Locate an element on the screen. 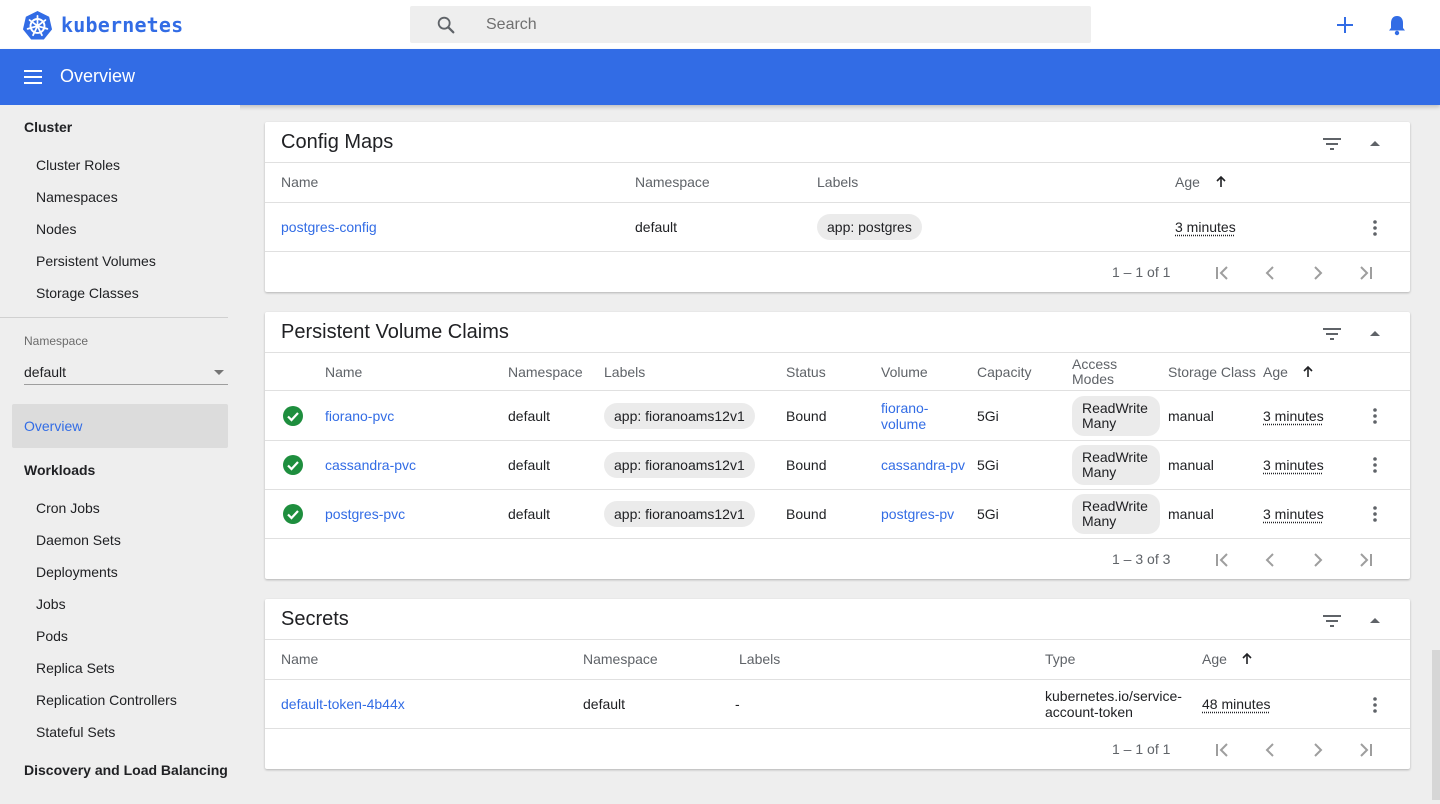 Image resolution: width=1440 pixels, height=804 pixels. secret-name-link: default-token-4b44x is located at coordinates (343, 704).